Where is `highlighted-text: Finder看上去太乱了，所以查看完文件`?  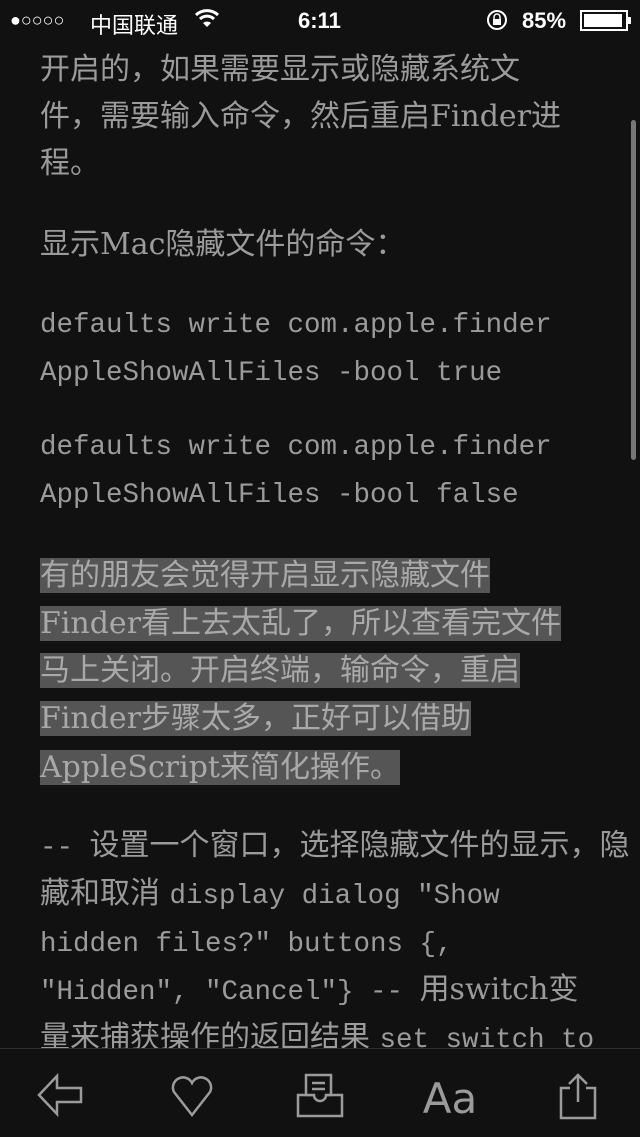 highlighted-text: Finder看上去太乱了，所以查看完文件 is located at coordinates (301, 623).